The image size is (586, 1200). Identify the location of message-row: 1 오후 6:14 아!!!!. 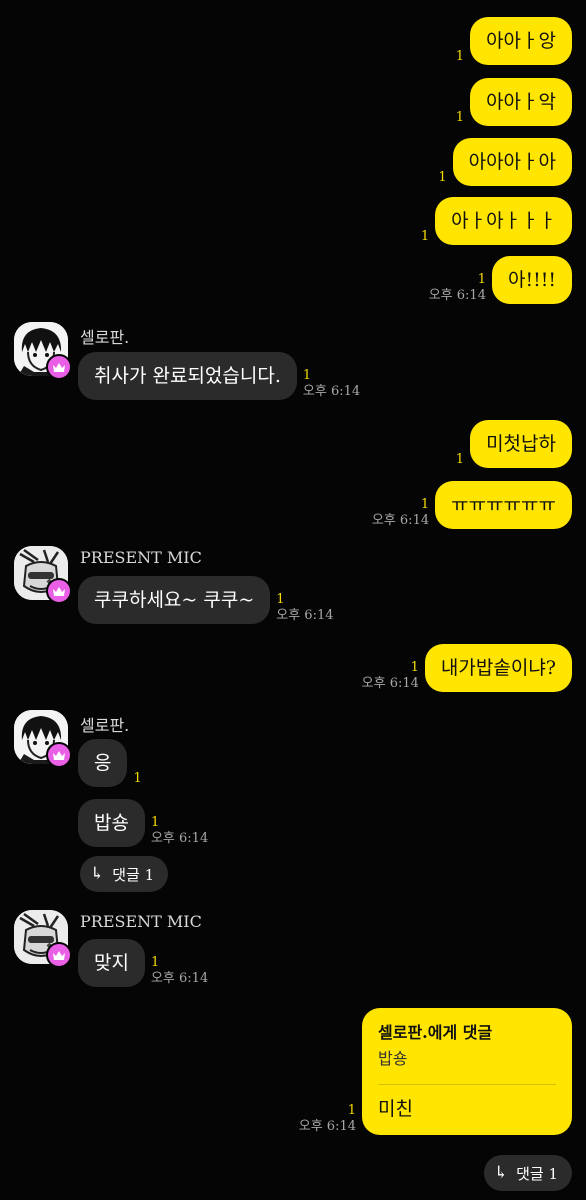
(293, 280).